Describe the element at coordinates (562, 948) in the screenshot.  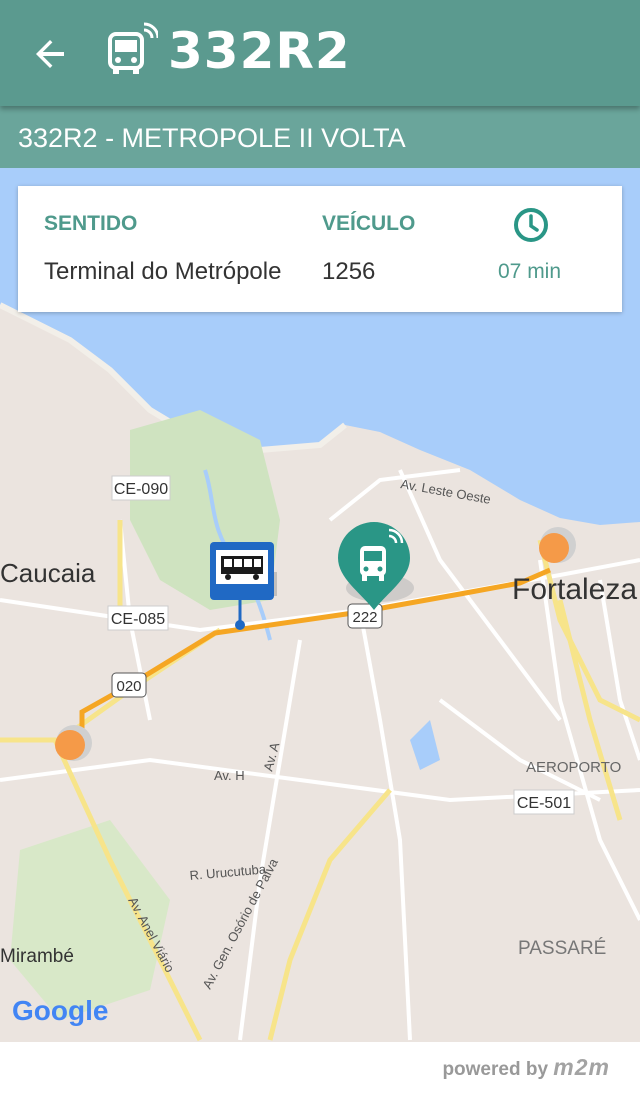
I see `map-label-passare: PASSARÉ` at that location.